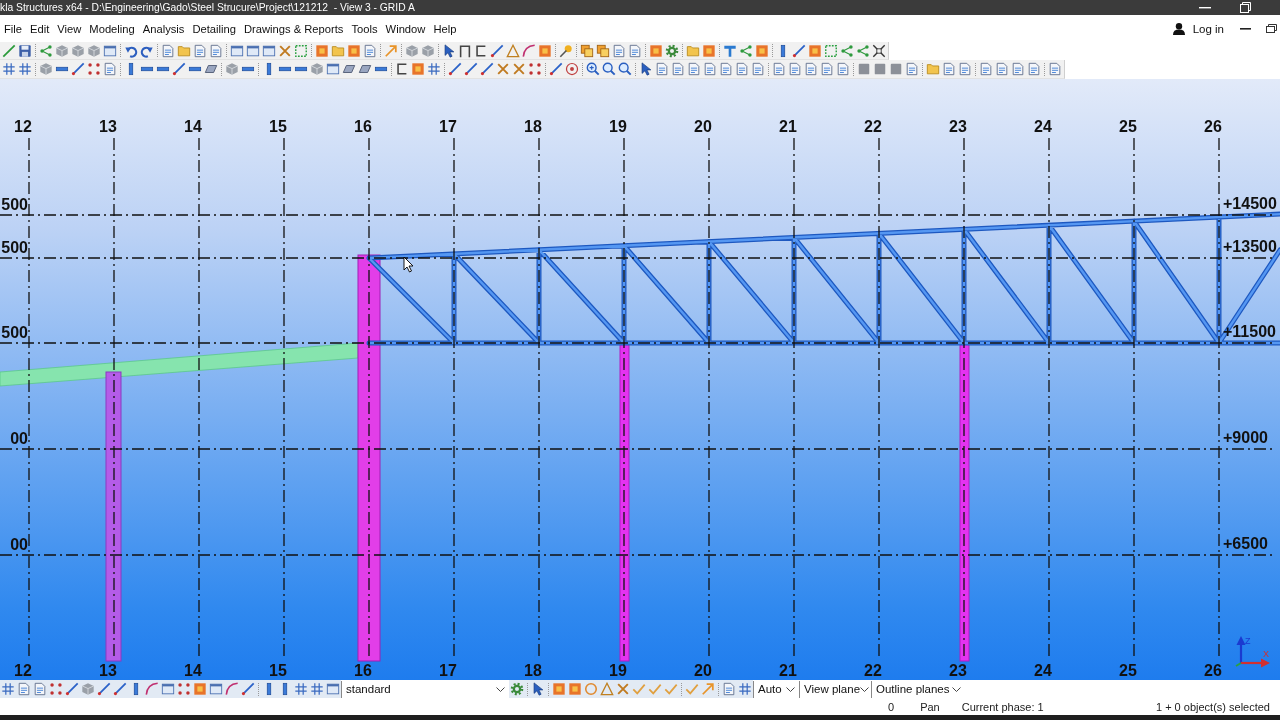 The width and height of the screenshot is (1280, 720). What do you see at coordinates (835, 689) in the screenshot?
I see `dropdown: View plane` at bounding box center [835, 689].